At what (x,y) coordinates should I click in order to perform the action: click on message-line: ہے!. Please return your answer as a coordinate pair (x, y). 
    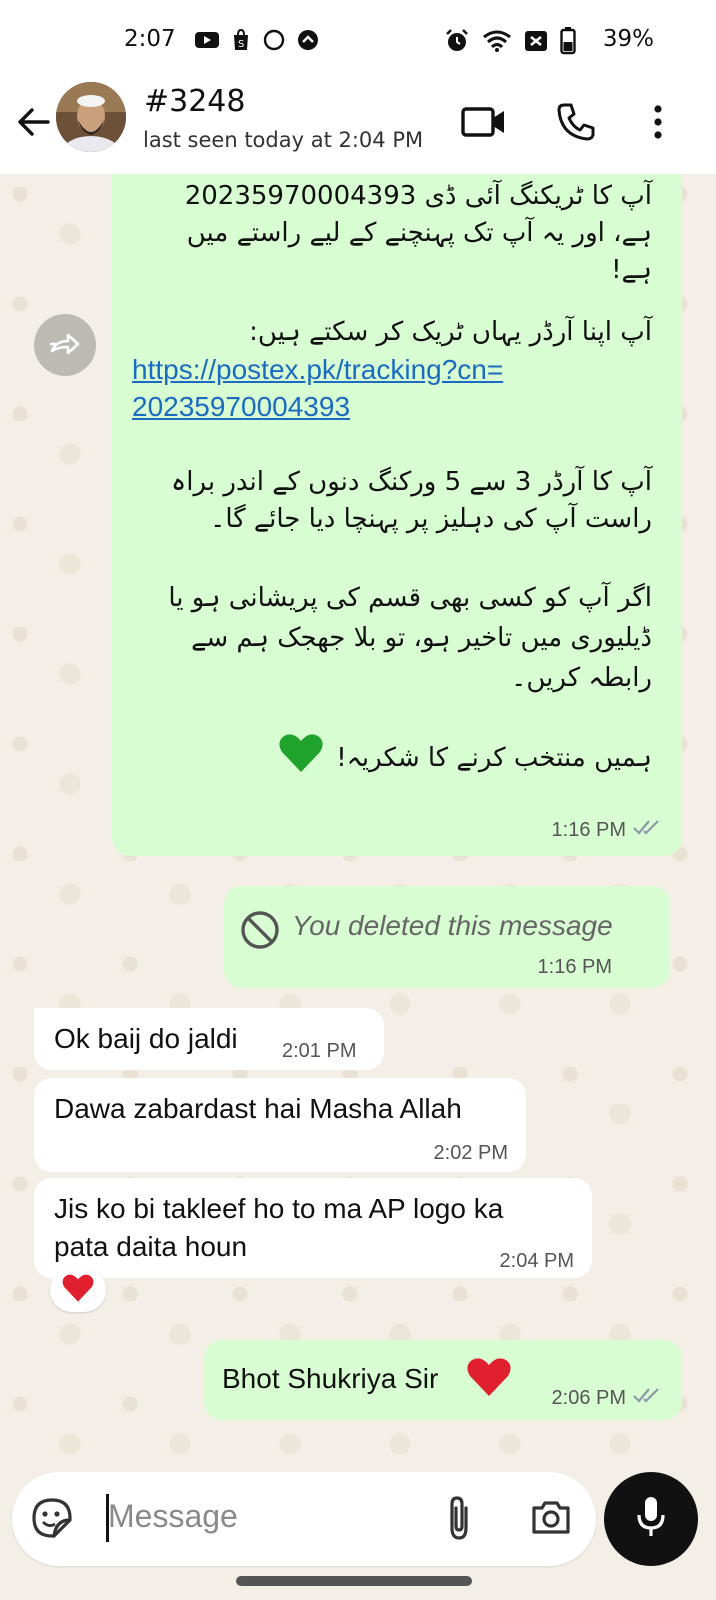
    Looking at the image, I should click on (631, 270).